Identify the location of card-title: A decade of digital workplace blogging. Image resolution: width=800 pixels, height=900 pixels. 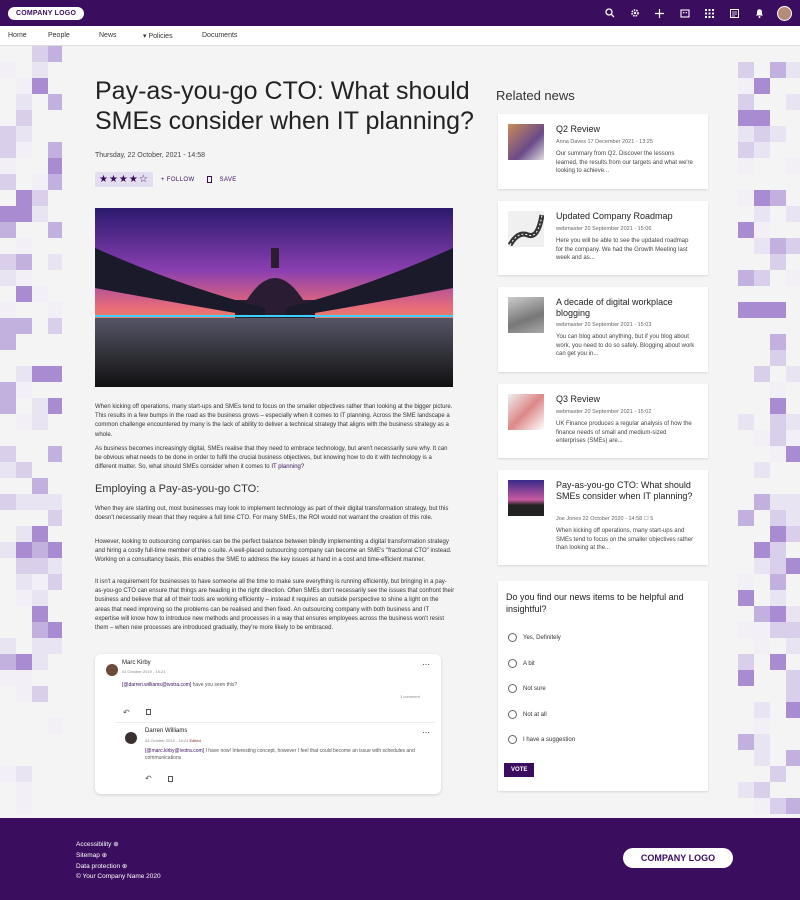
(626, 308).